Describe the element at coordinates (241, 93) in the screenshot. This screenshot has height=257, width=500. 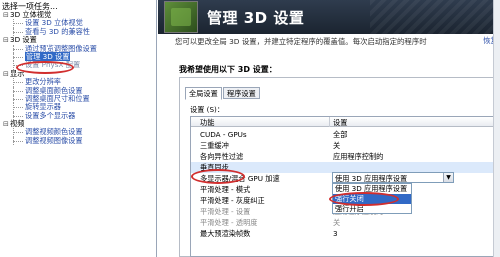
I see `tab-program-settings: 程序设置` at that location.